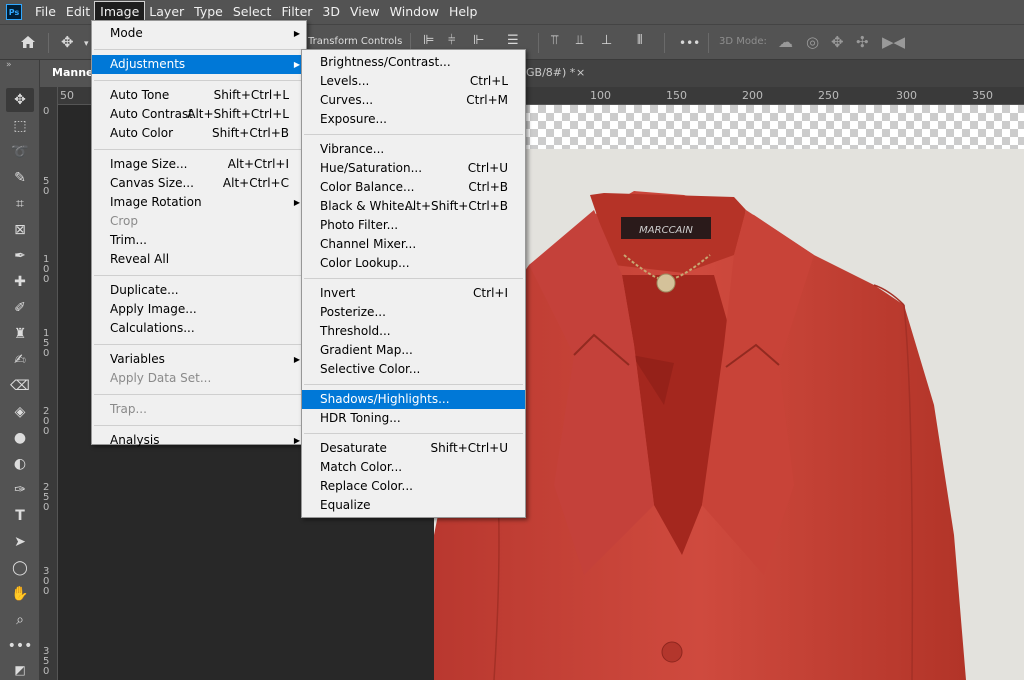 This screenshot has width=1024, height=680. Describe the element at coordinates (413, 293) in the screenshot. I see `menu-item-invert: Invert Ctrl+I` at that location.